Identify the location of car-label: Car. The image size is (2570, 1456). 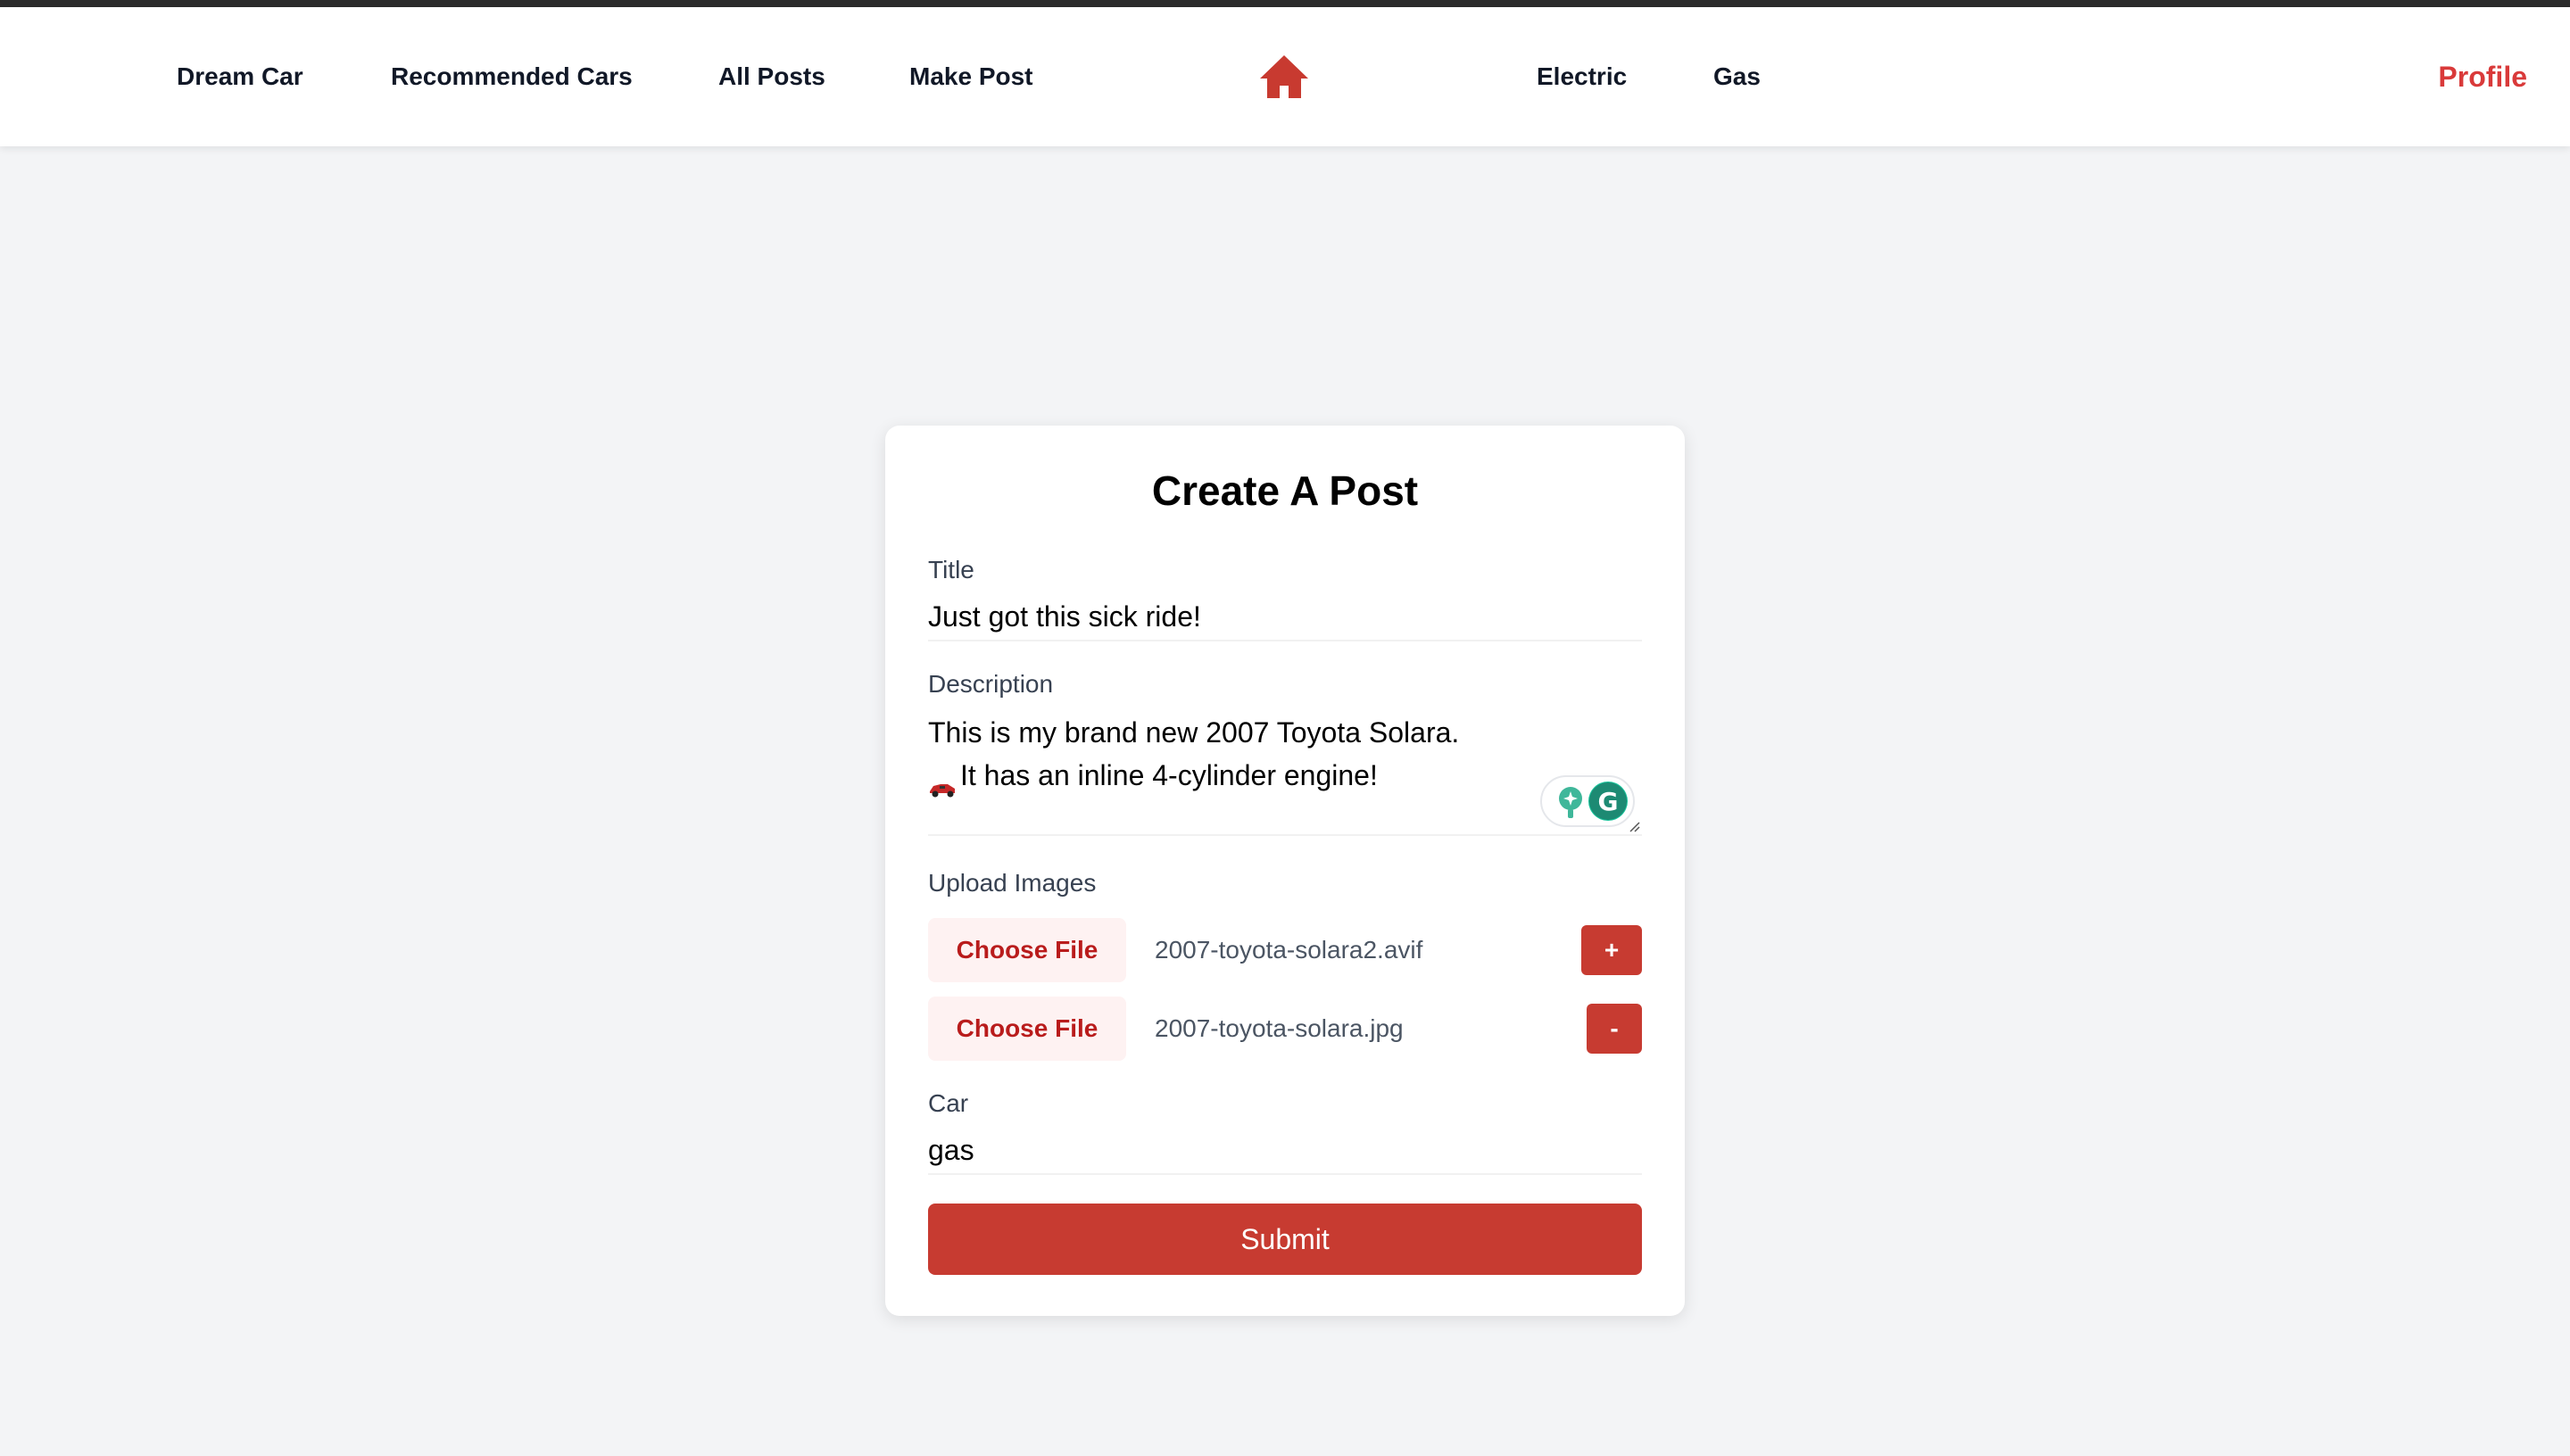
(948, 1103).